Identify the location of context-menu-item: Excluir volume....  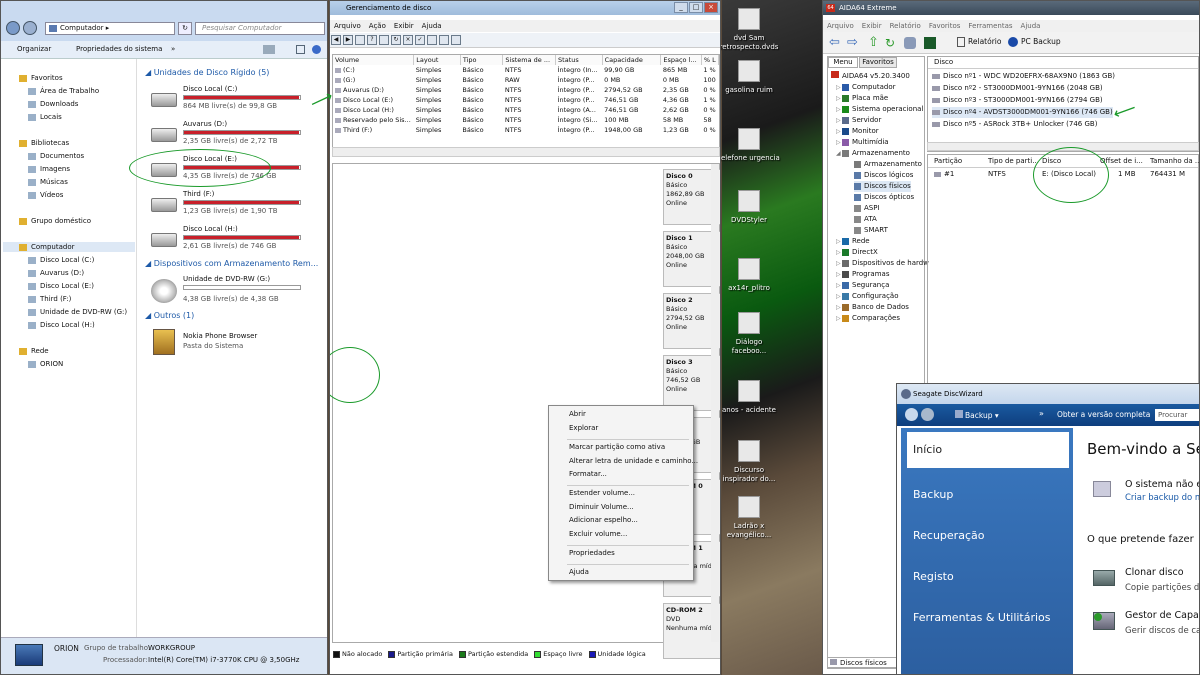
(598, 534).